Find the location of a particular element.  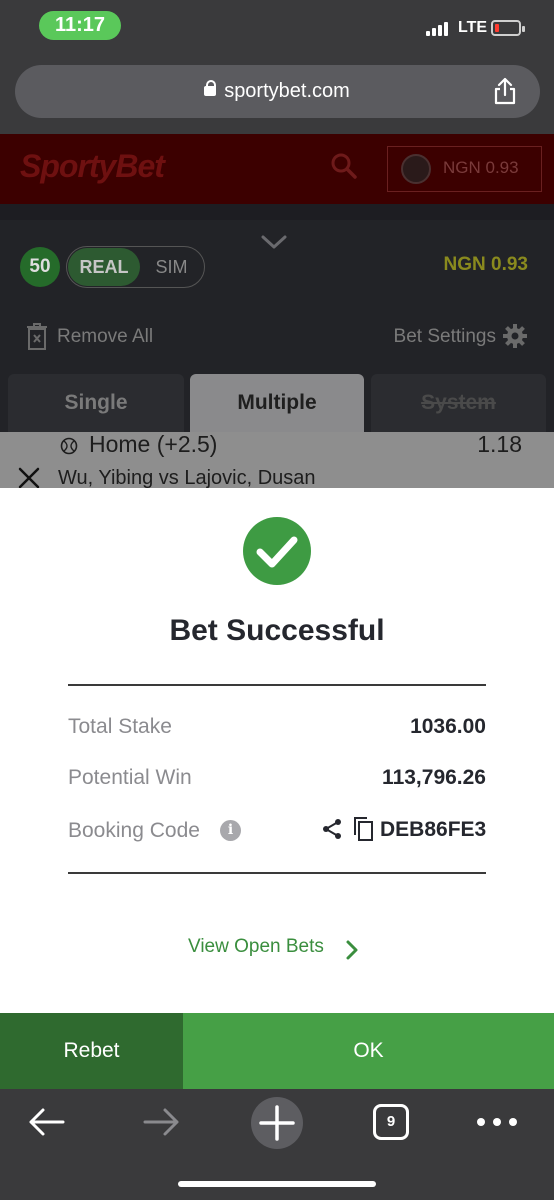

new-tab-button is located at coordinates (277, 1123).